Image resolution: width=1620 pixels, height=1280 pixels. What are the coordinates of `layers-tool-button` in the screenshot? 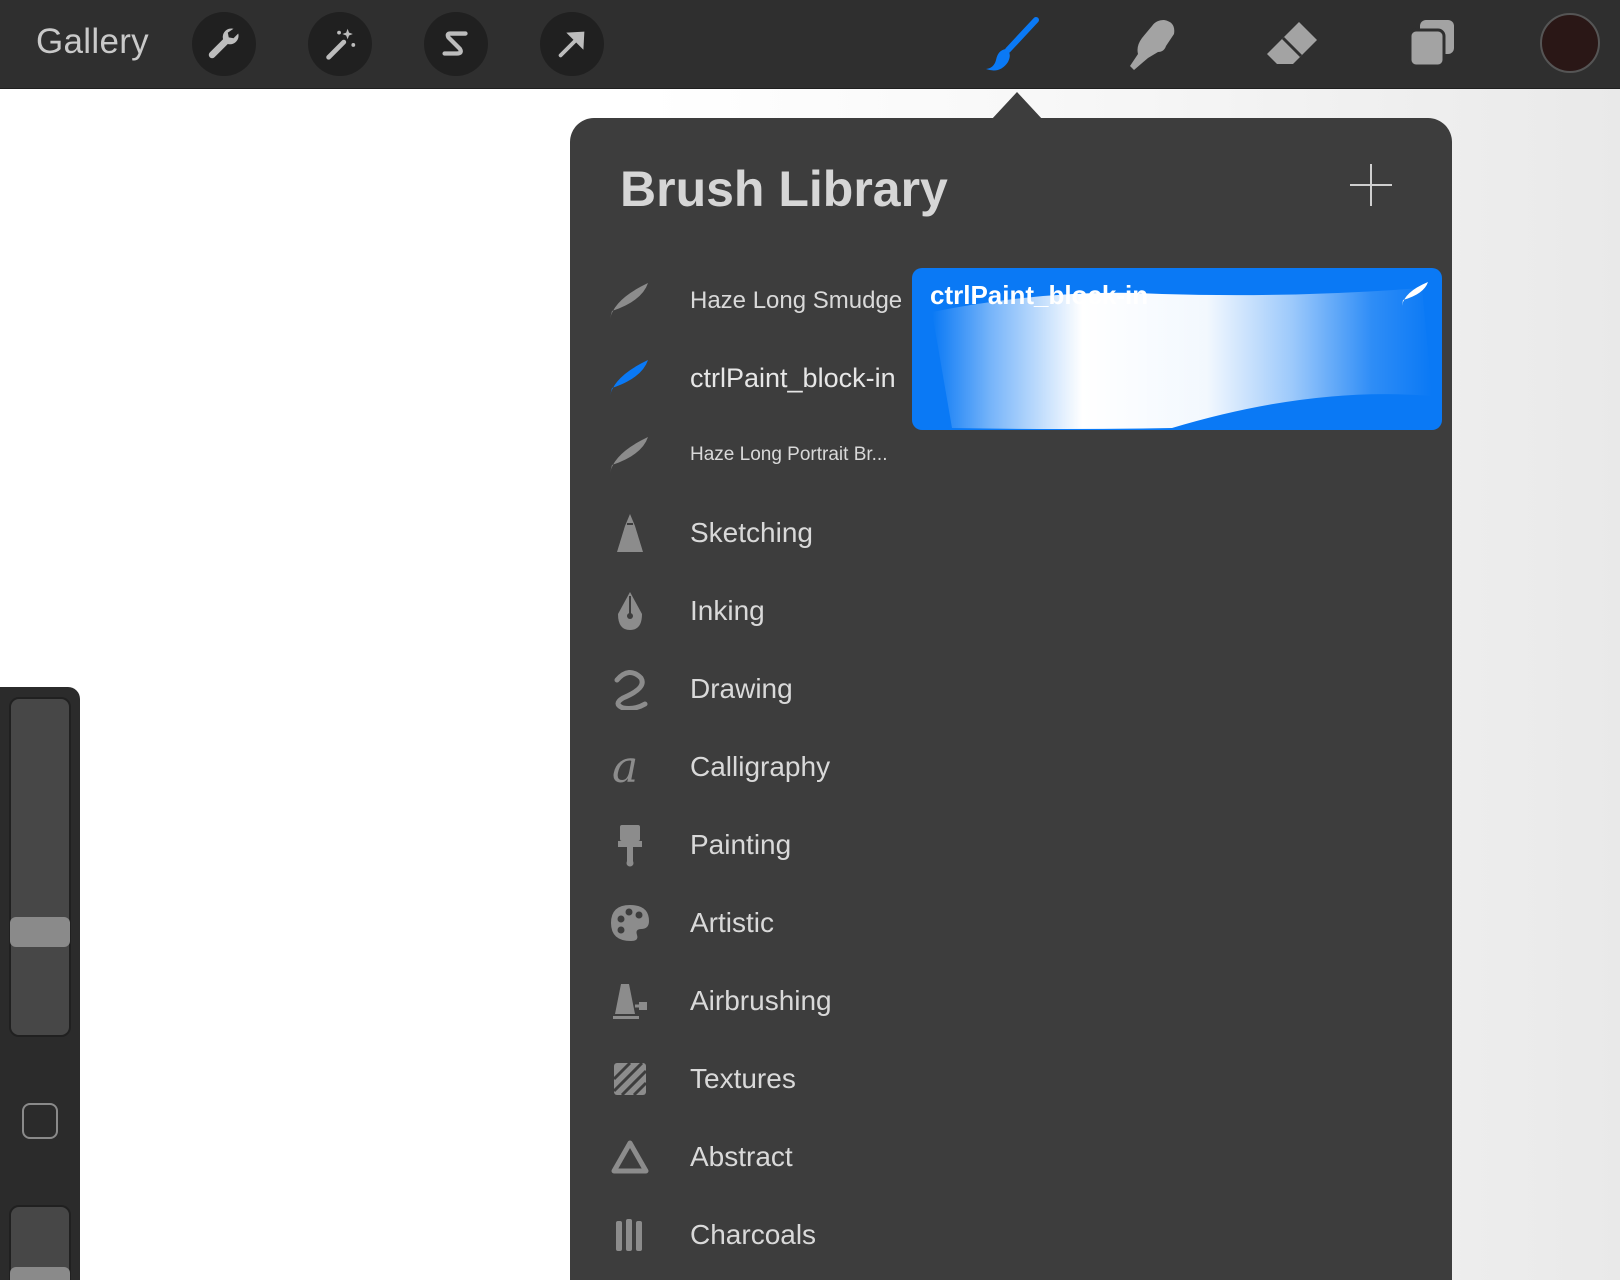 It's located at (1432, 44).